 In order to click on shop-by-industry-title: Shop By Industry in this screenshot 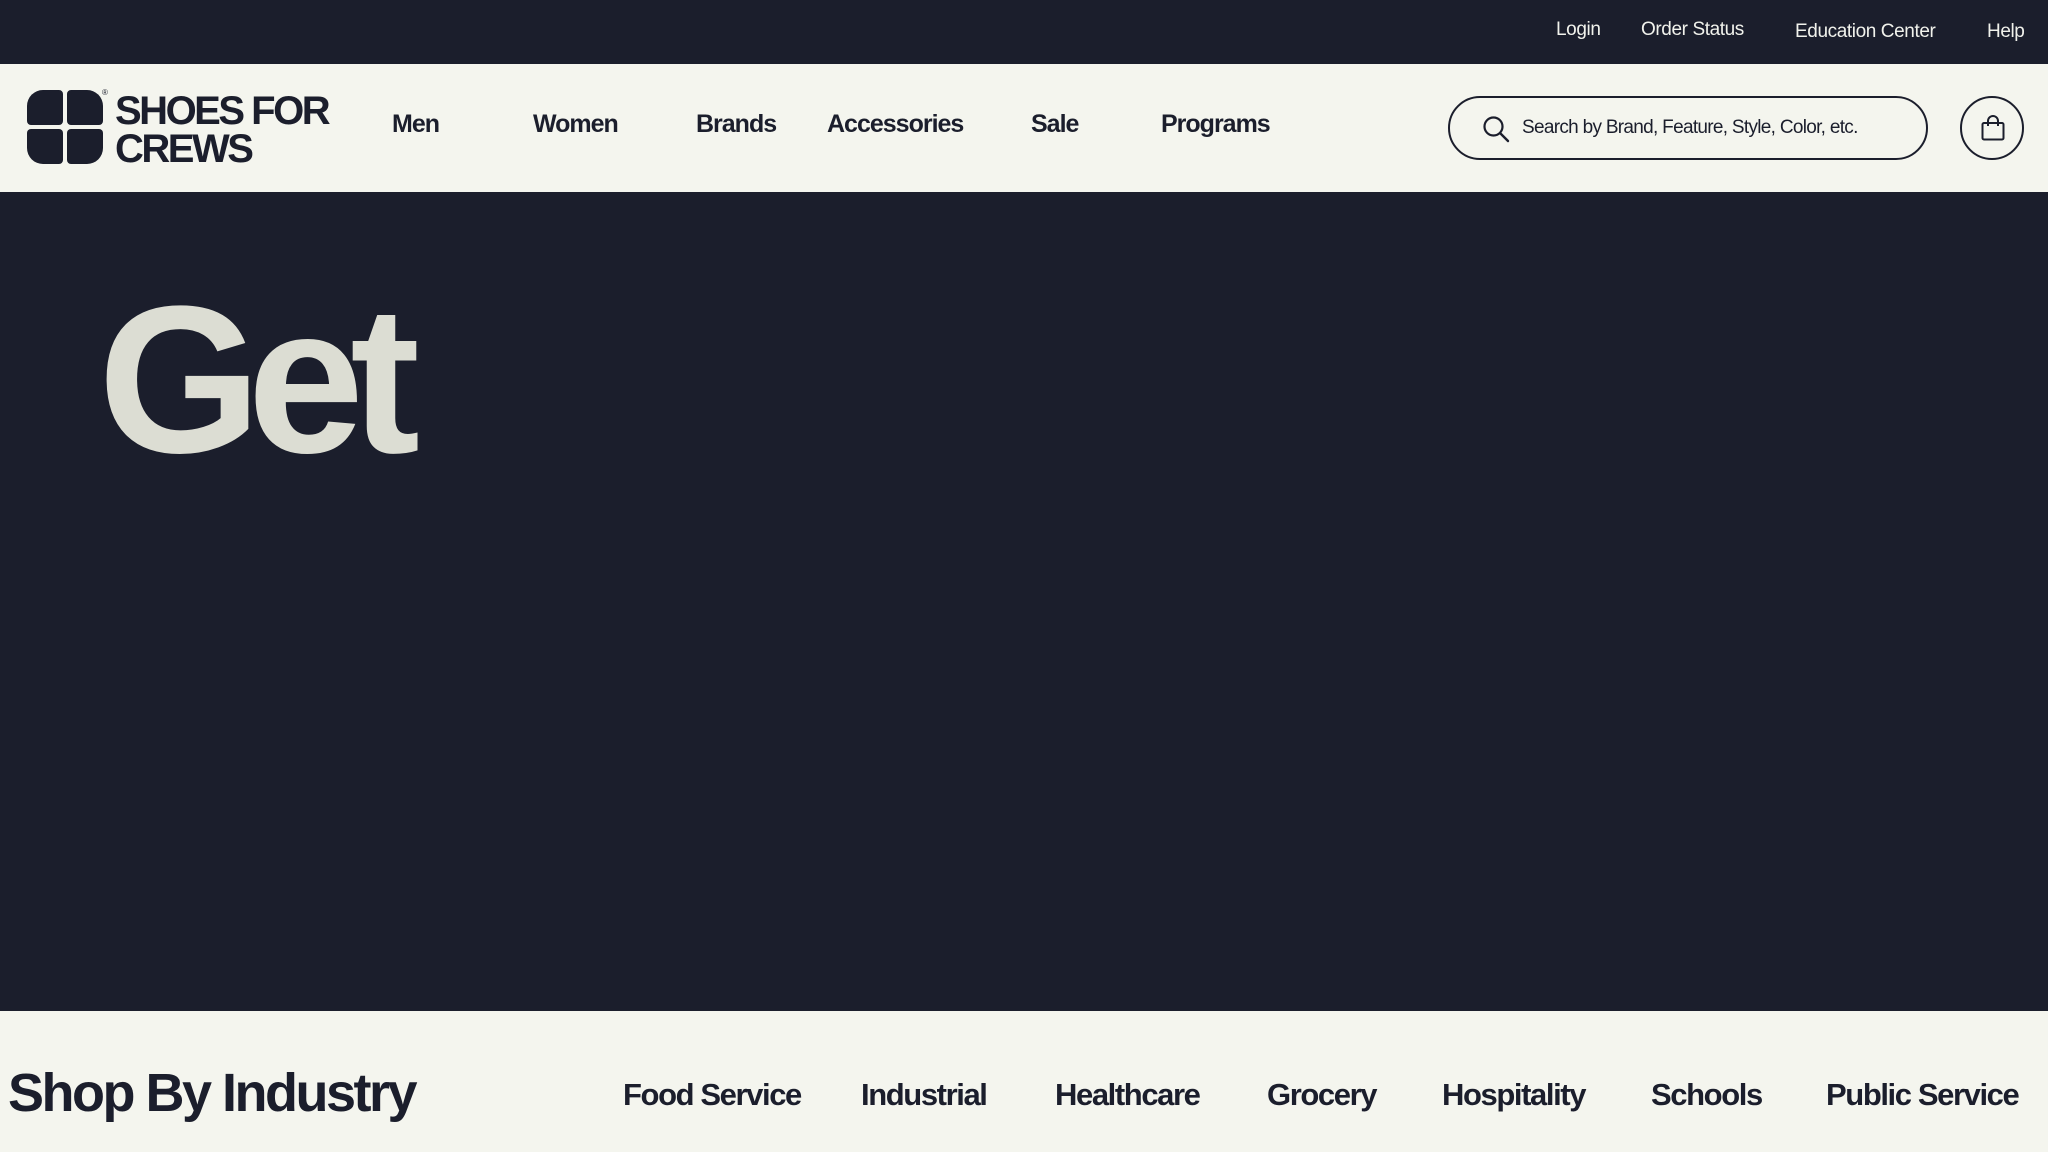, I will do `click(213, 1093)`.